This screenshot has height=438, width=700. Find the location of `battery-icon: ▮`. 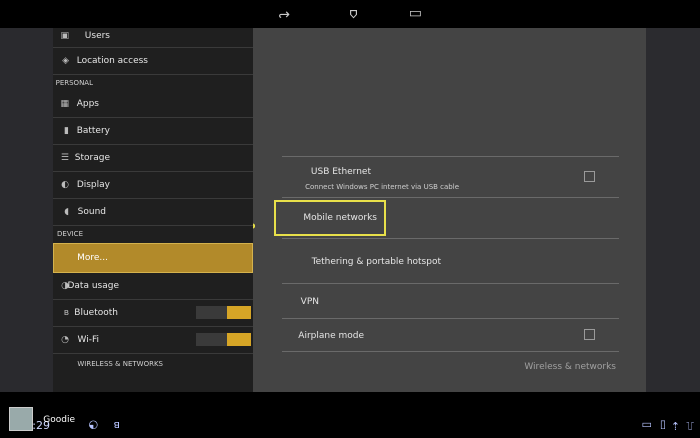

battery-icon: ▮ is located at coordinates (66, 131).